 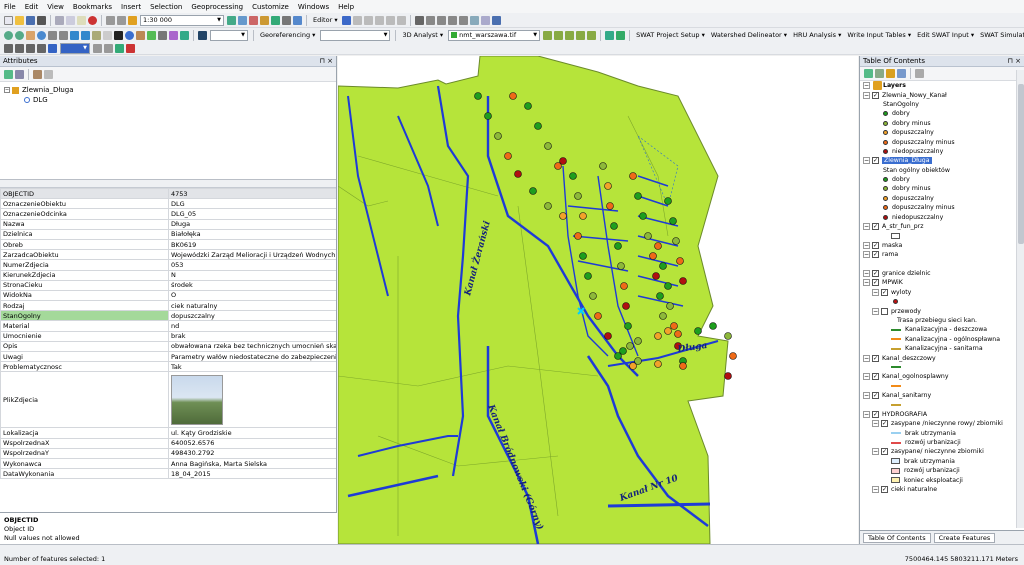 I want to click on attribute-row: WidokNa O, so click(x=168, y=295).